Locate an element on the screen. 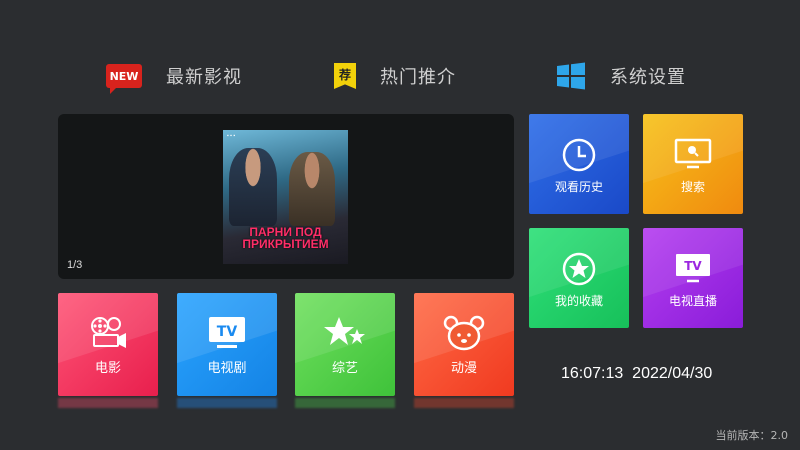 The height and width of the screenshot is (450, 800). category-variety-tile: 综艺 is located at coordinates (345, 344).